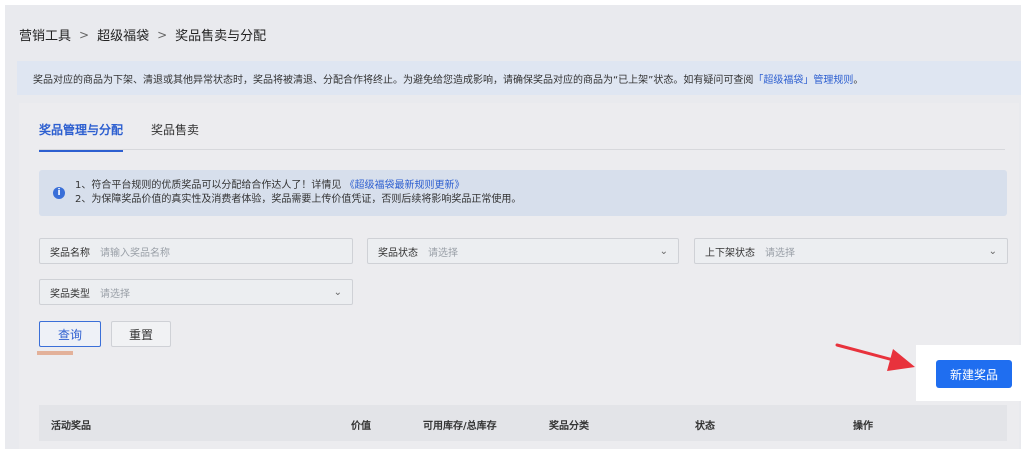 Image resolution: width=1027 pixels, height=455 pixels. Describe the element at coordinates (71, 426) in the screenshot. I see `column-header-prize: 活动奖品` at that location.